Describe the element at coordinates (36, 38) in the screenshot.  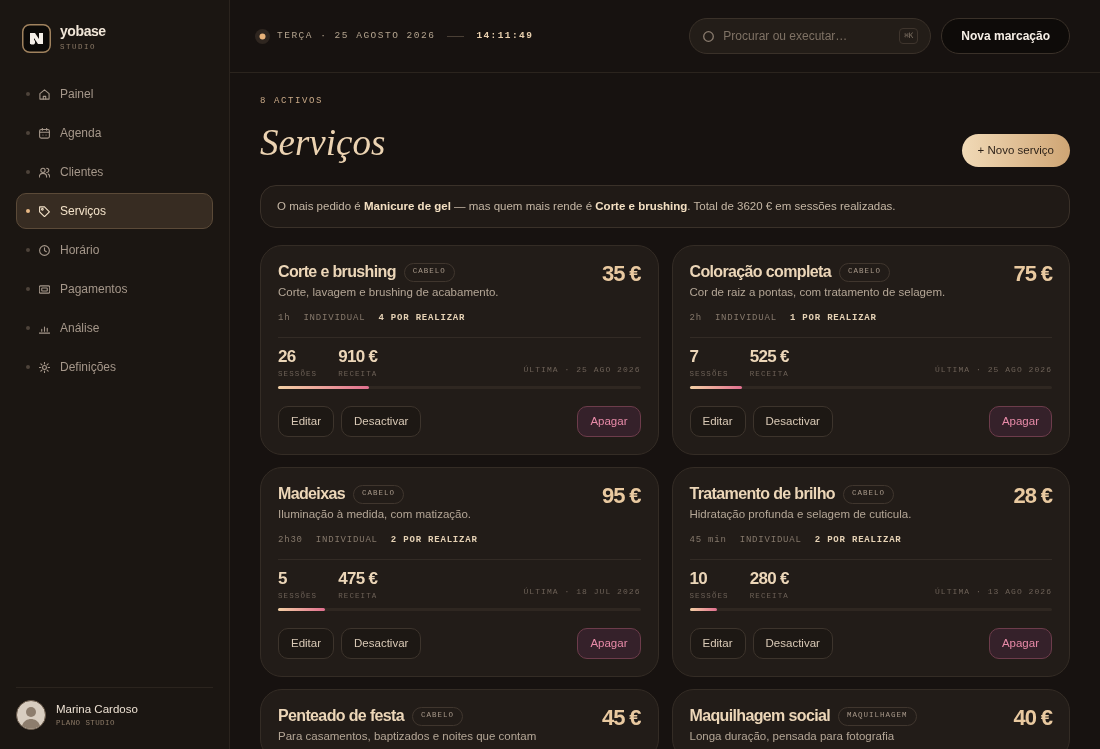
I see `logo-icon` at that location.